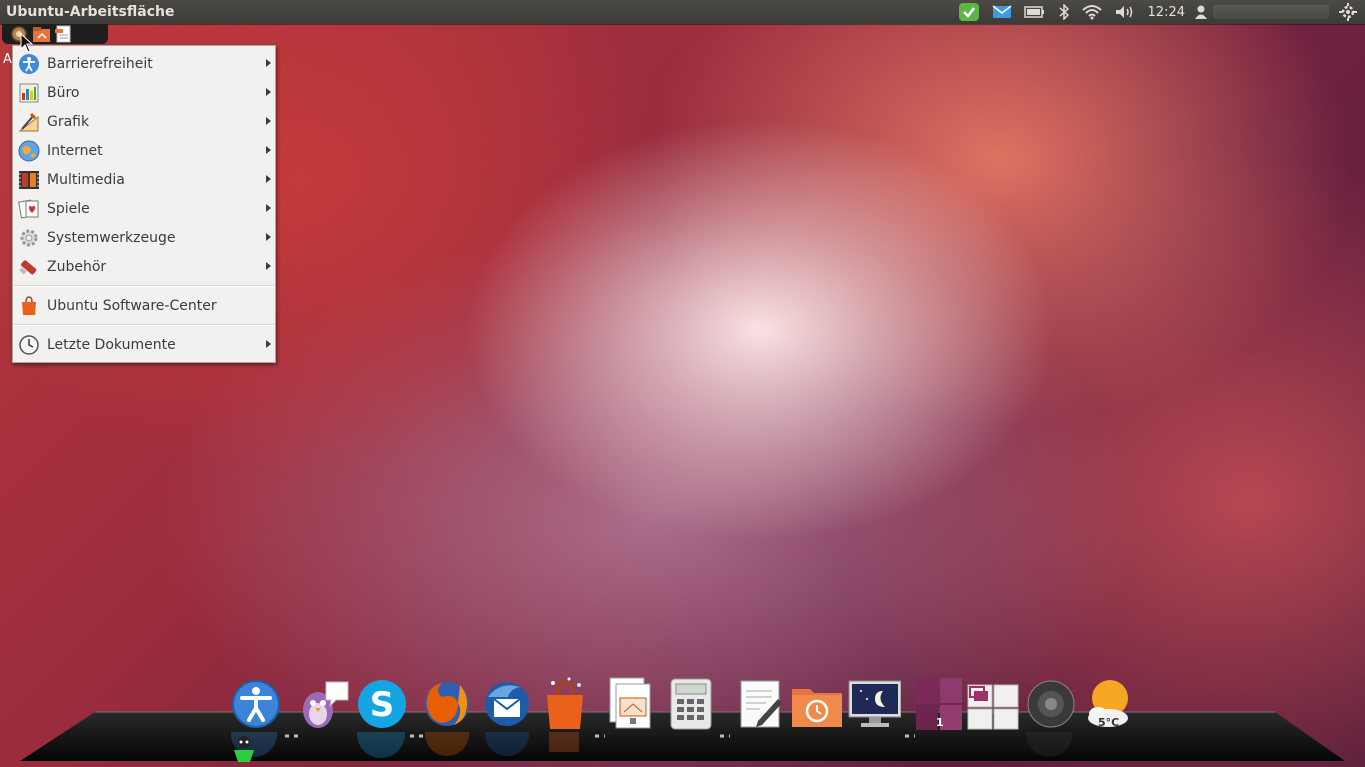 Image resolution: width=1365 pixels, height=767 pixels. Describe the element at coordinates (447, 704) in the screenshot. I see `dock-firefox-icon` at that location.